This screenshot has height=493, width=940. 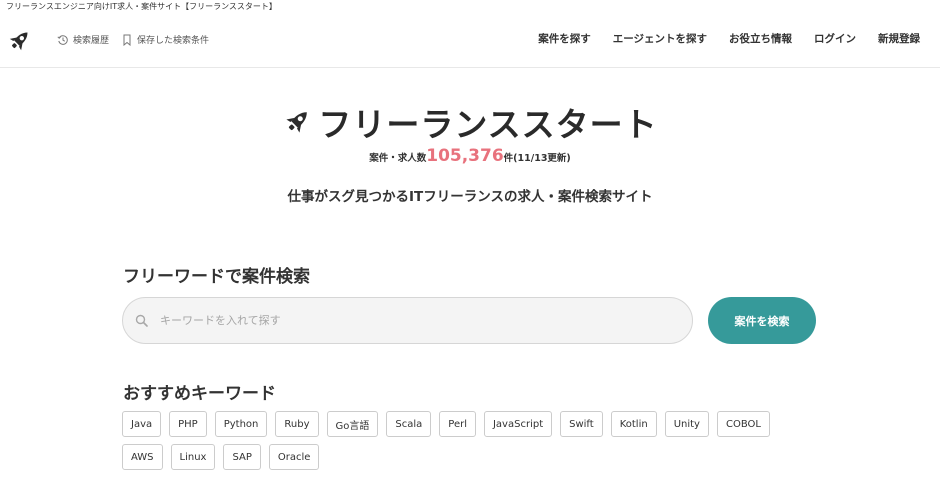 What do you see at coordinates (216, 277) in the screenshot?
I see `freeword-search-title: フリーワードで案件検索` at bounding box center [216, 277].